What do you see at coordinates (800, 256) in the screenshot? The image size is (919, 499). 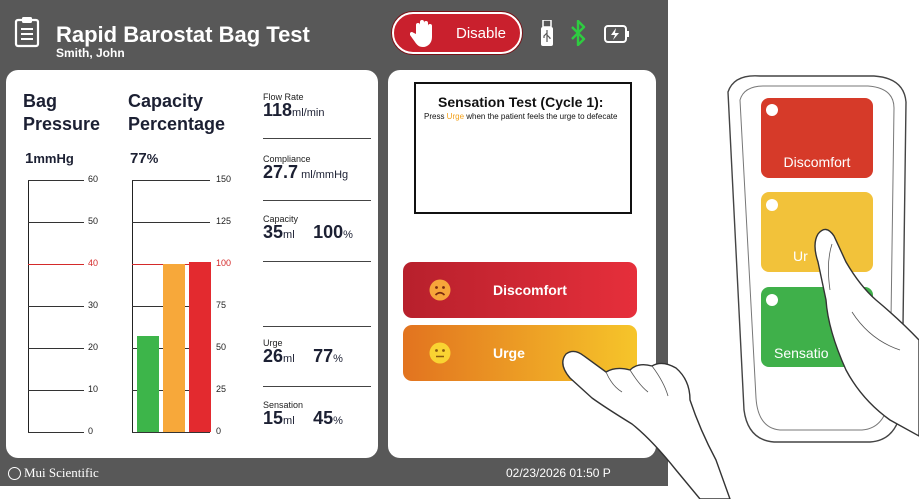 I see `remote-urge-label: Ur` at bounding box center [800, 256].